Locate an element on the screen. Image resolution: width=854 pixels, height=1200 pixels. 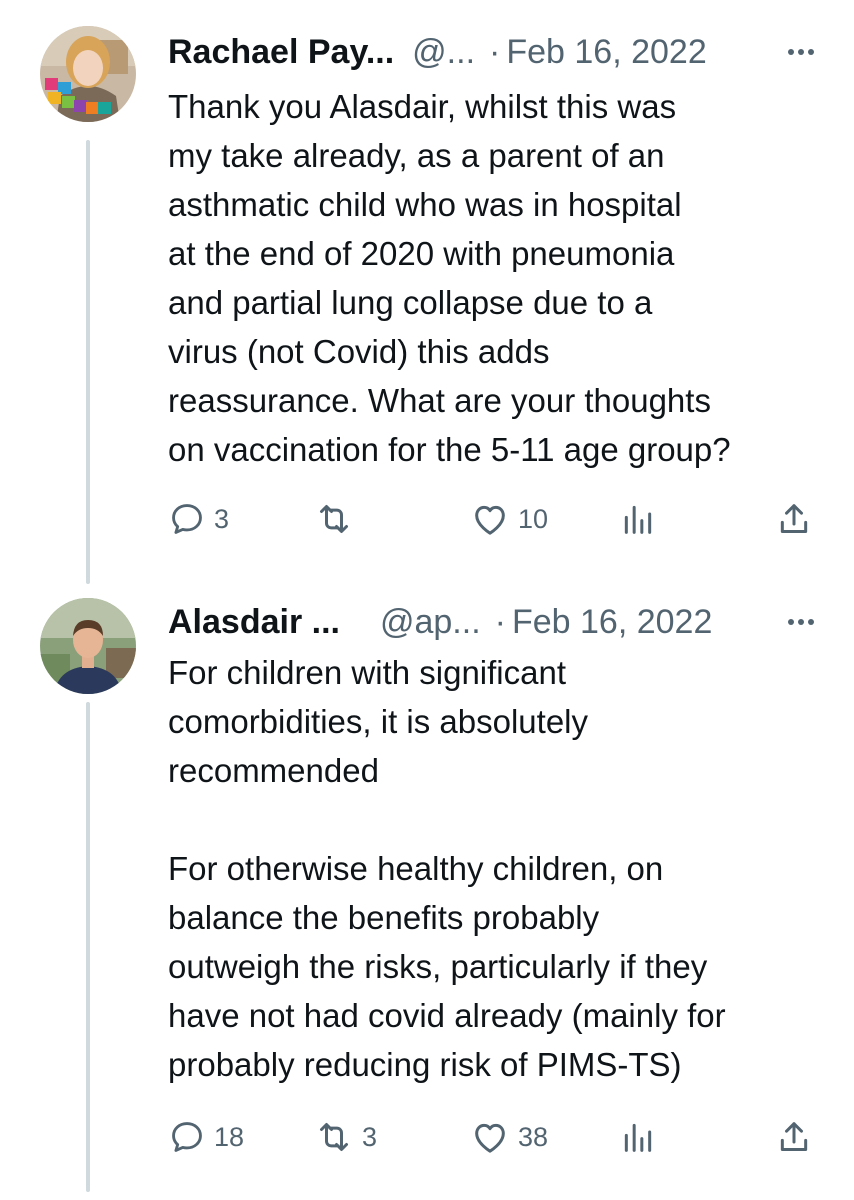
tweet-header: Rachael Pay... @... · Feb 16, 2022 is located at coordinates (491, 52).